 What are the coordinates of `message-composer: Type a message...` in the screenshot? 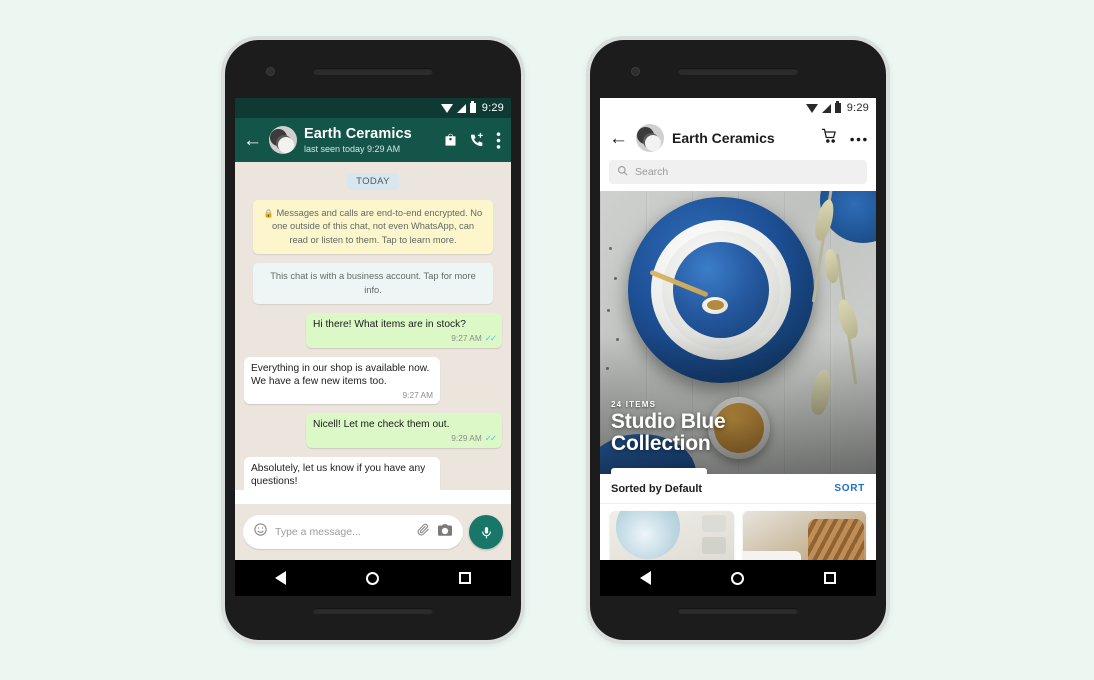 It's located at (373, 532).